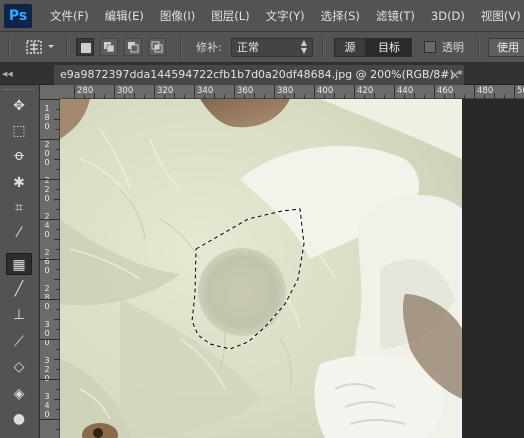 The height and width of the screenshot is (438, 524). Describe the element at coordinates (395, 16) in the screenshot. I see `menu-filter: 滤镜(T)` at that location.